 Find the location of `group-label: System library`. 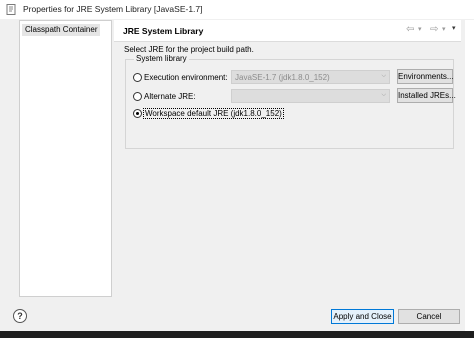

group-label: System library is located at coordinates (161, 58).